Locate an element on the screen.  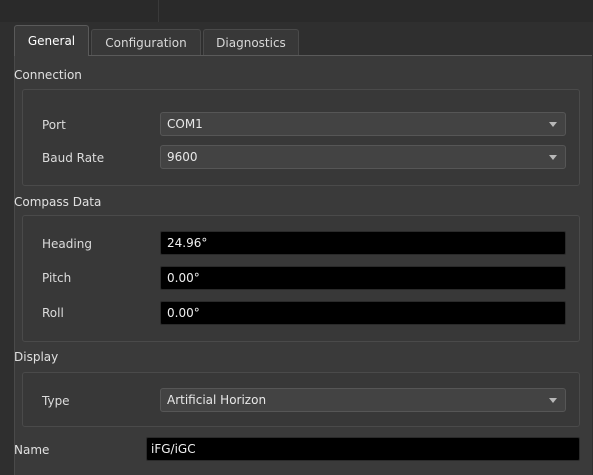
port-value: COM1 is located at coordinates (185, 124).